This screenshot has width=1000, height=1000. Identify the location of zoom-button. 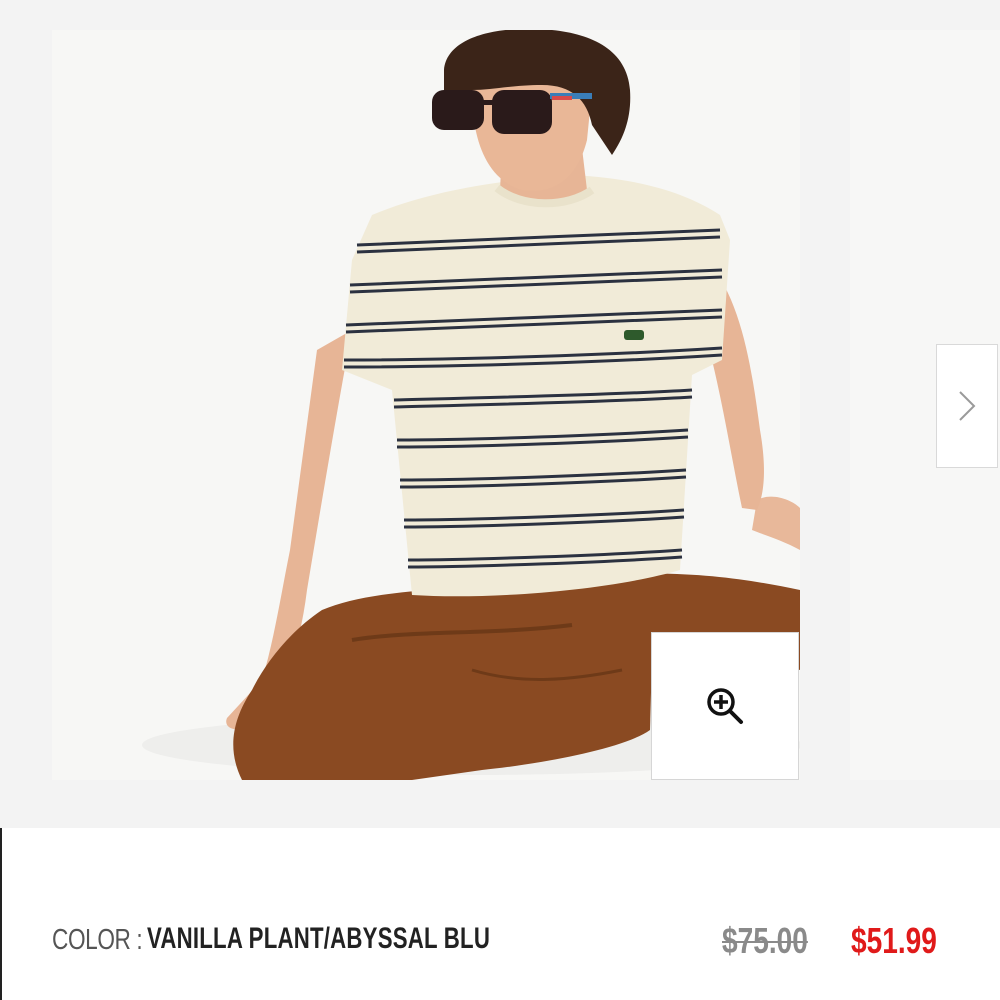
(725, 706).